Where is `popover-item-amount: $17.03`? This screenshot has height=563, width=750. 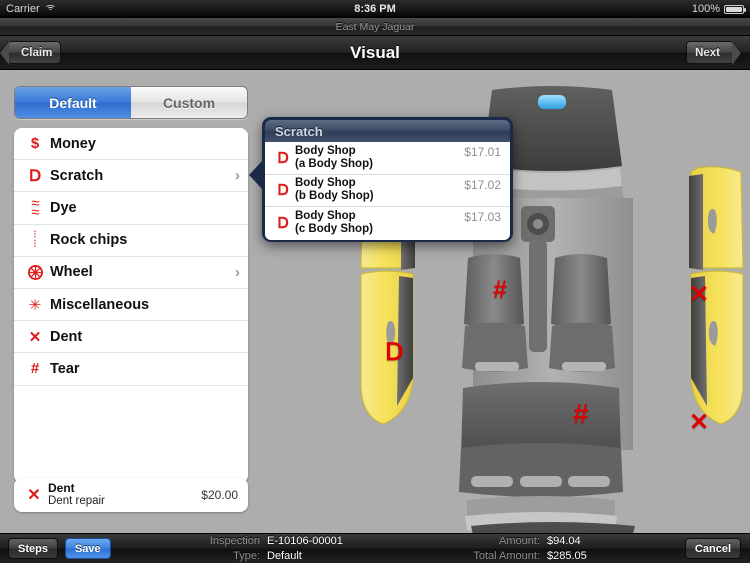
popover-item-amount: $17.03 is located at coordinates (482, 217).